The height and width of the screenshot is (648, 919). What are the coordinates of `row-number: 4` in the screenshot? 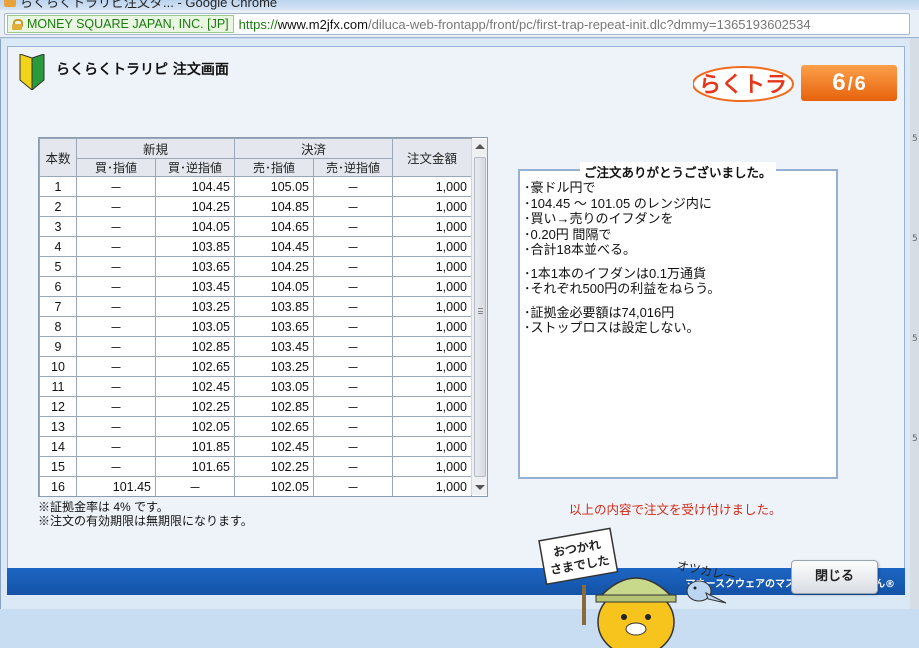 It's located at (58, 246).